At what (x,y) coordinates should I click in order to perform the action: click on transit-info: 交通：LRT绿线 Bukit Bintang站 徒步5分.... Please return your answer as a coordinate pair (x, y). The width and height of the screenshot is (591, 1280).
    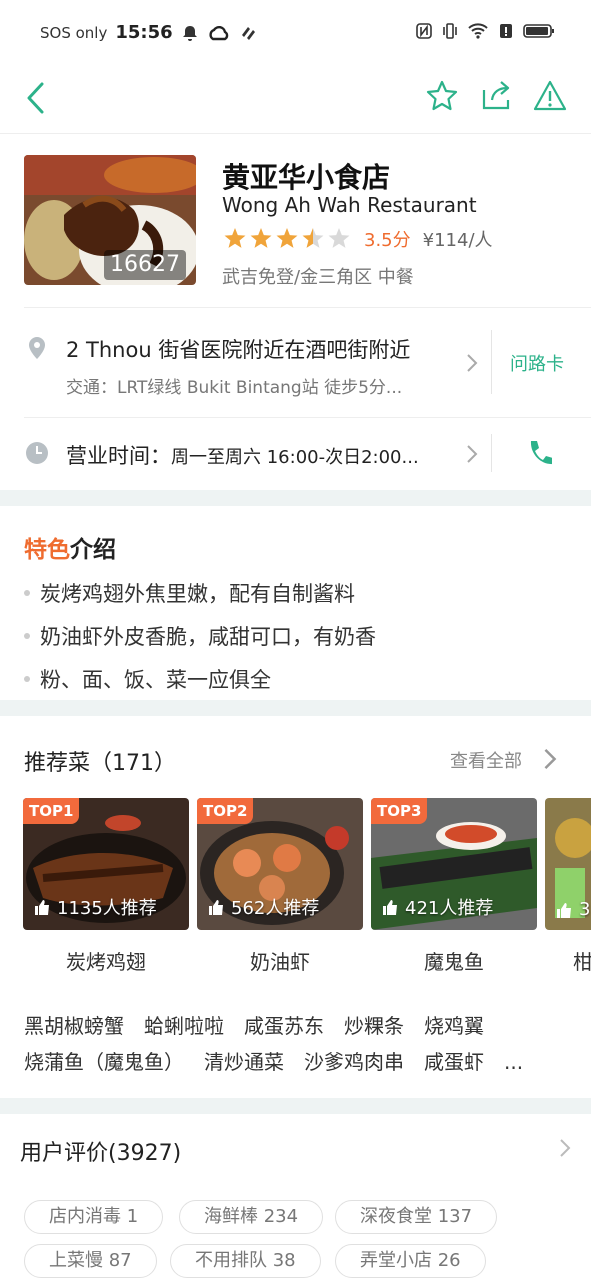
    Looking at the image, I should click on (234, 385).